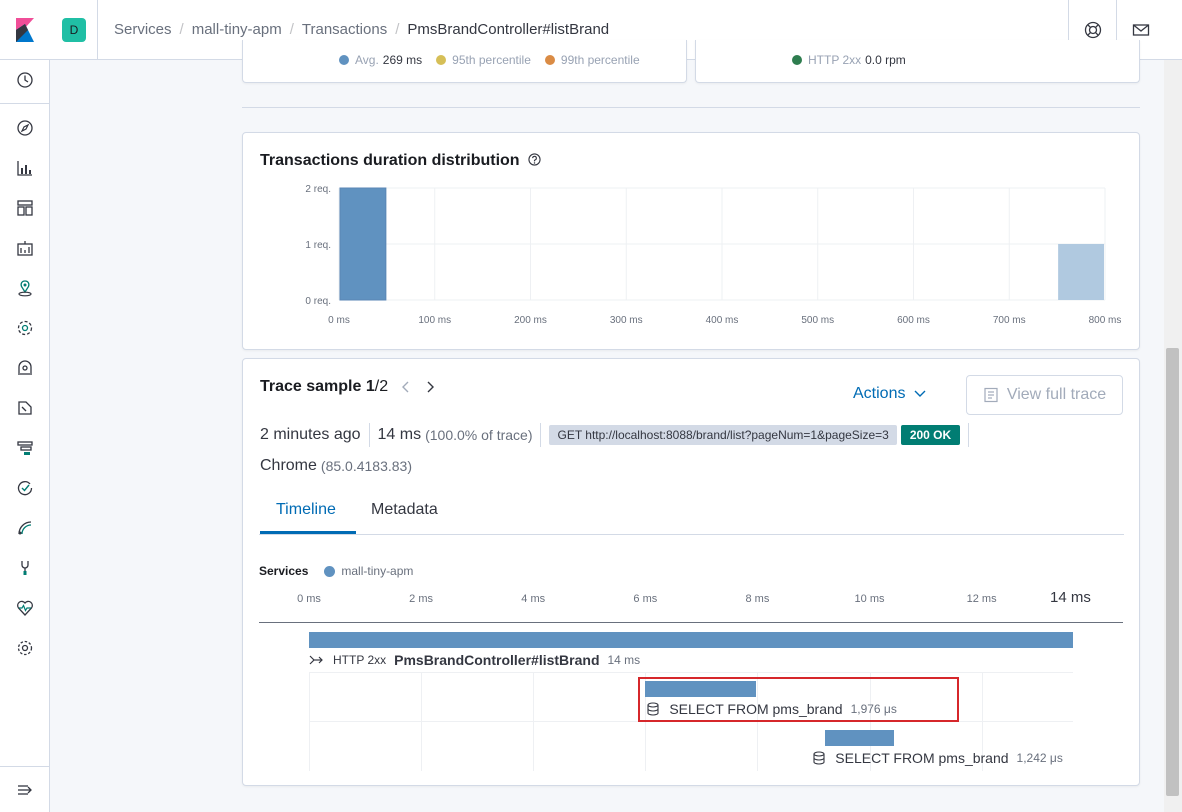 The image size is (1182, 812). I want to click on maps-icon, so click(25, 288).